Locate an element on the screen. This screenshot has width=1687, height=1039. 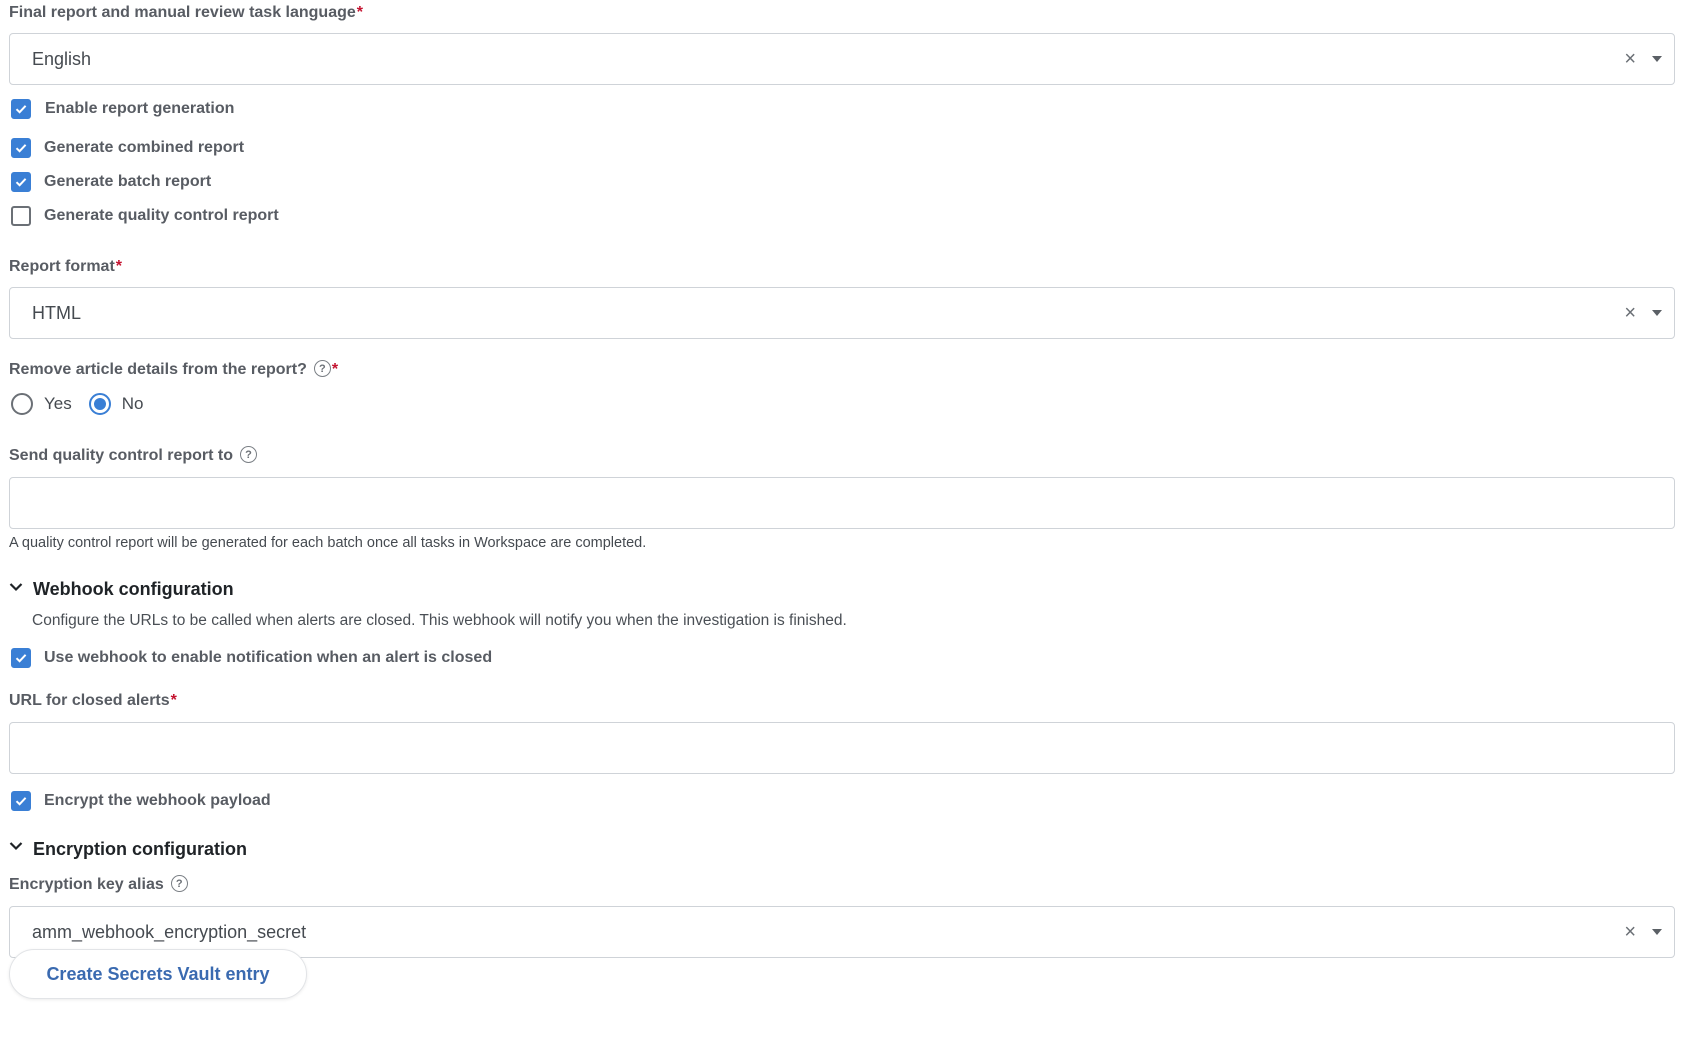
encryption-key-alias-label: Encryption key alias? is located at coordinates (98, 884).